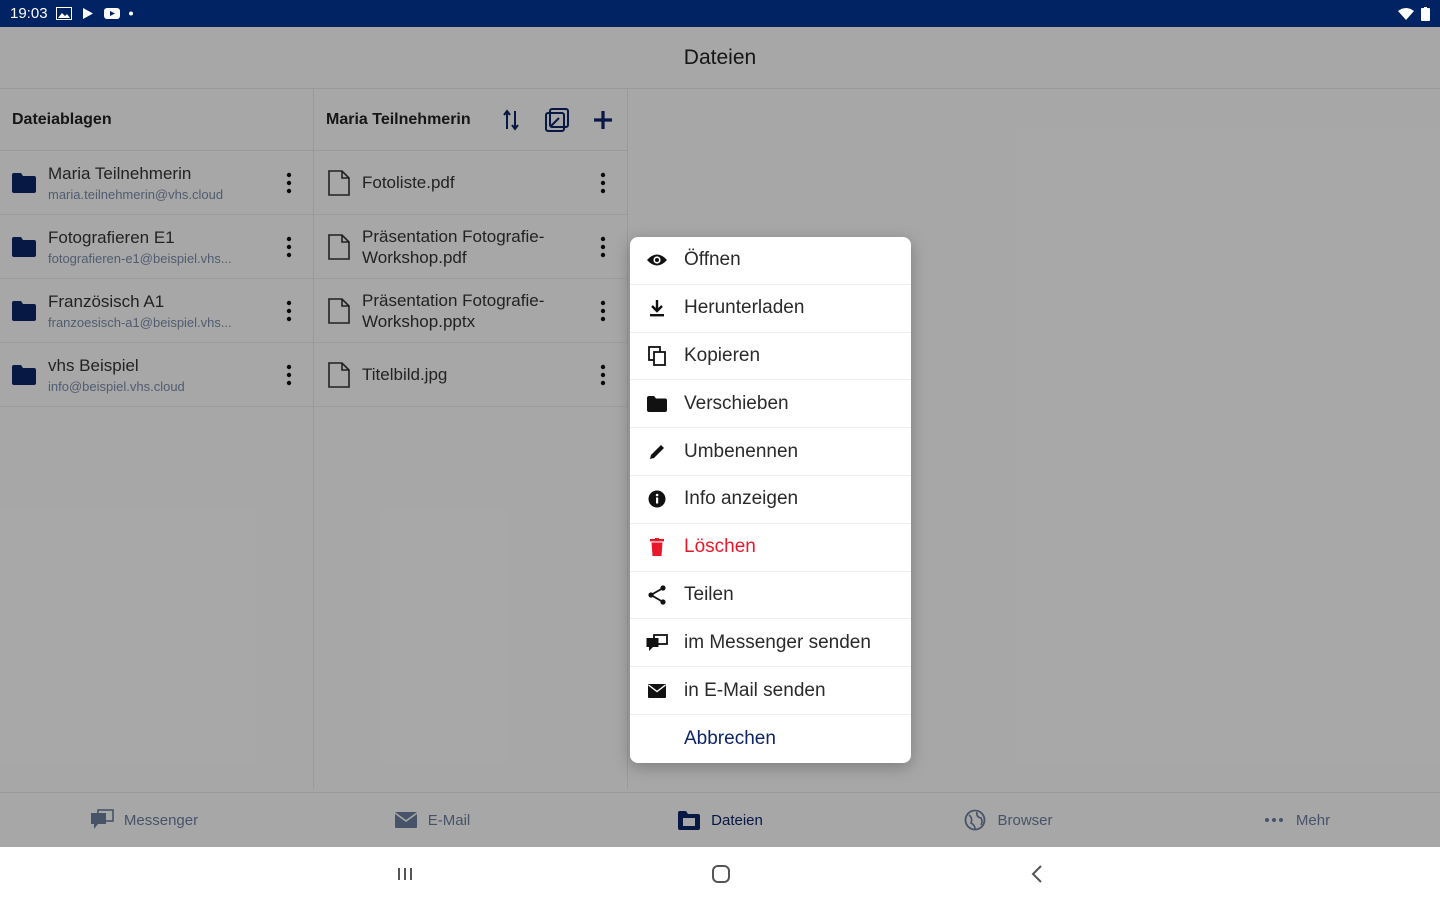 The image size is (1440, 900). Describe the element at coordinates (111, 13) in the screenshot. I see `video-icon` at that location.